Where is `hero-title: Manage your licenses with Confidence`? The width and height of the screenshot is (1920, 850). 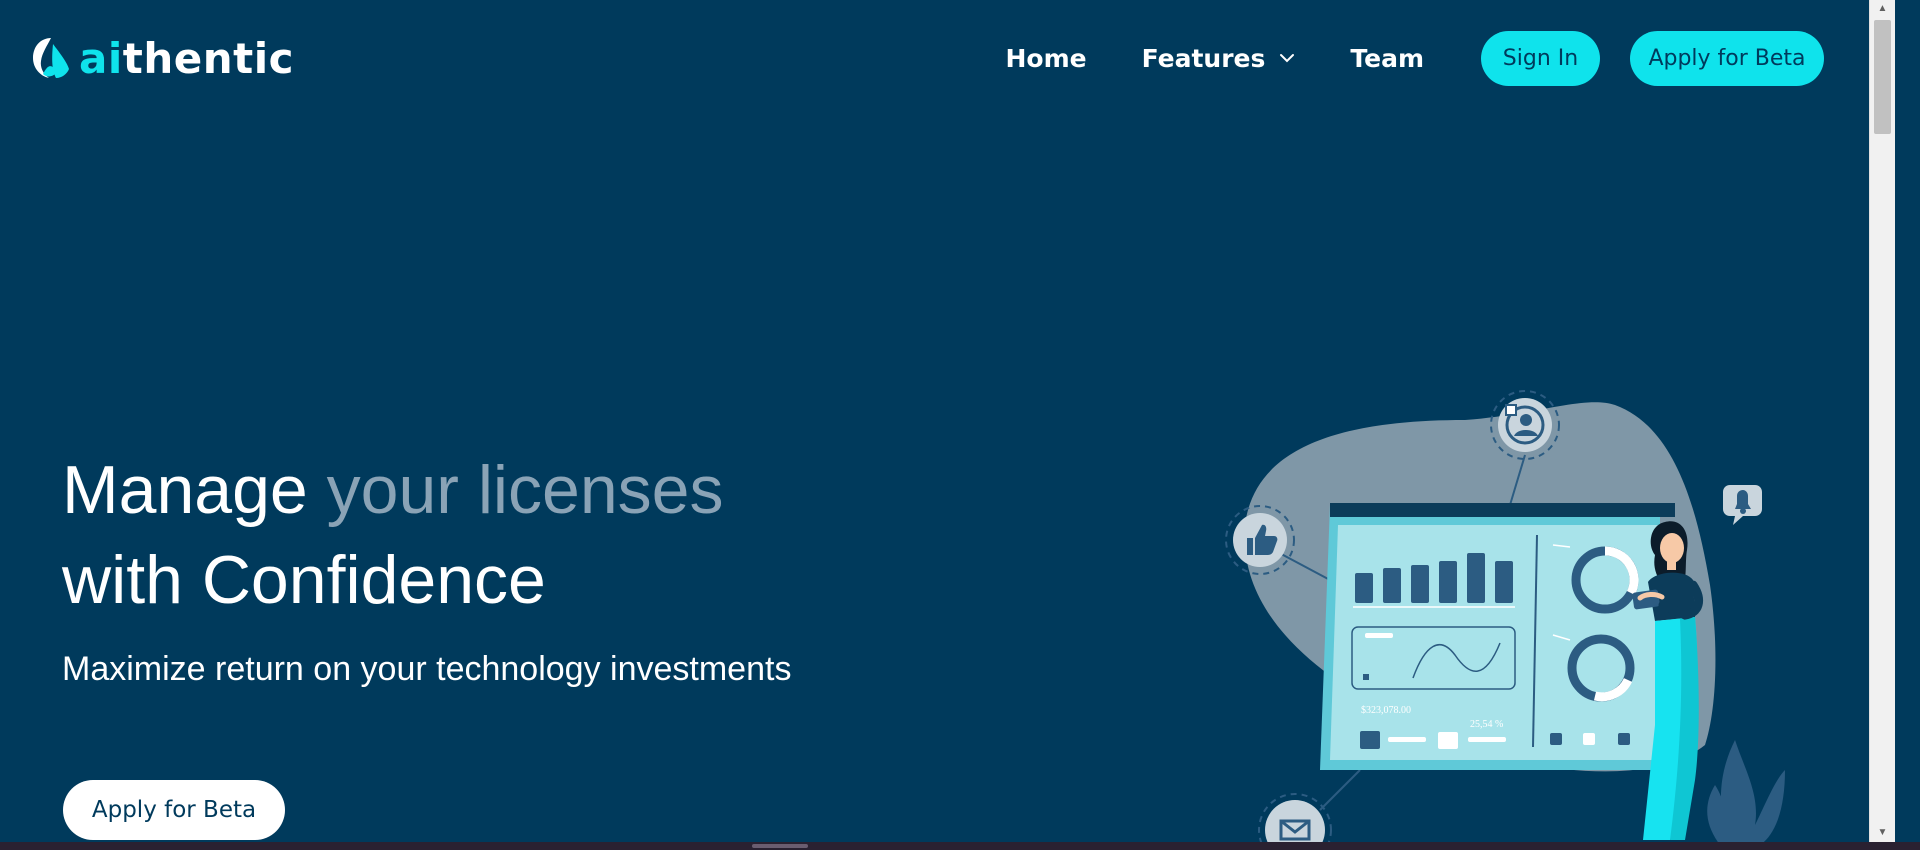
hero-title: Manage your licenses with Confidence is located at coordinates (393, 535).